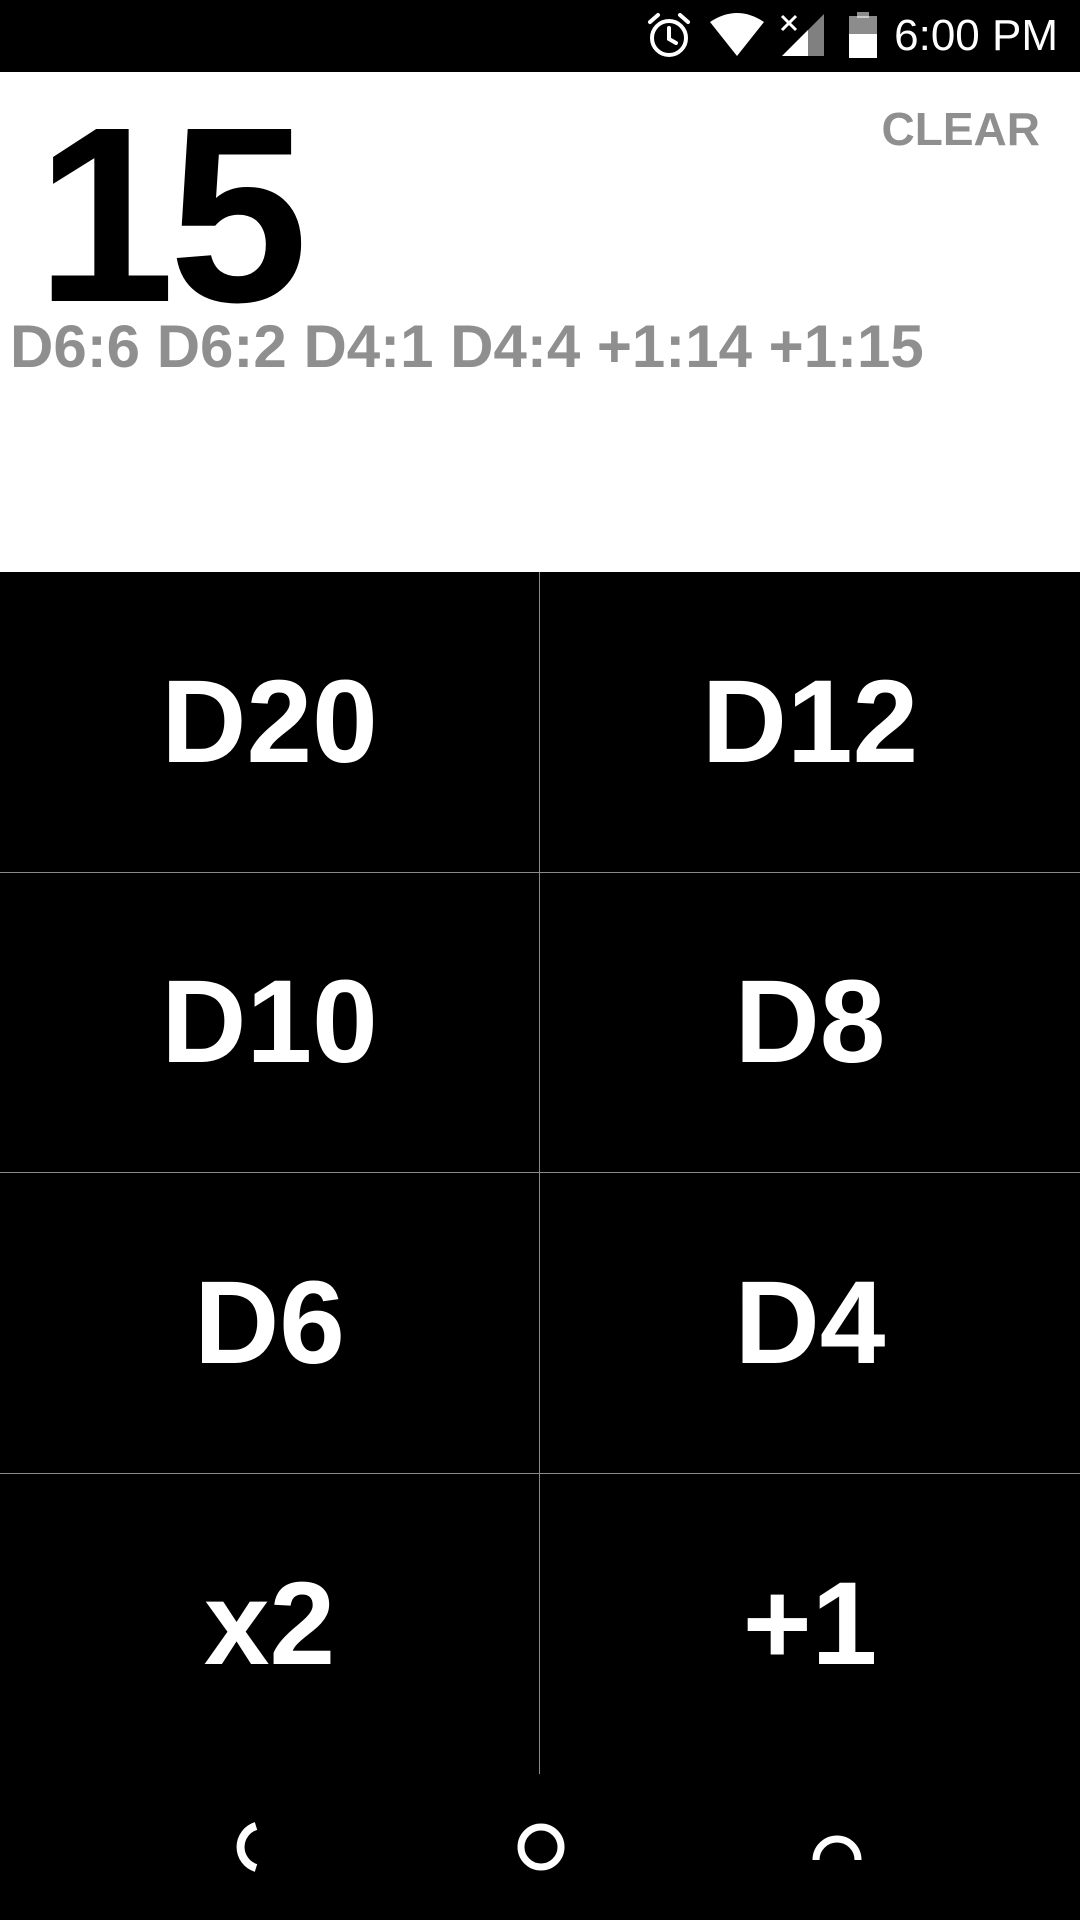  What do you see at coordinates (540, 36) in the screenshot?
I see `status-bar: 6:00 PM` at bounding box center [540, 36].